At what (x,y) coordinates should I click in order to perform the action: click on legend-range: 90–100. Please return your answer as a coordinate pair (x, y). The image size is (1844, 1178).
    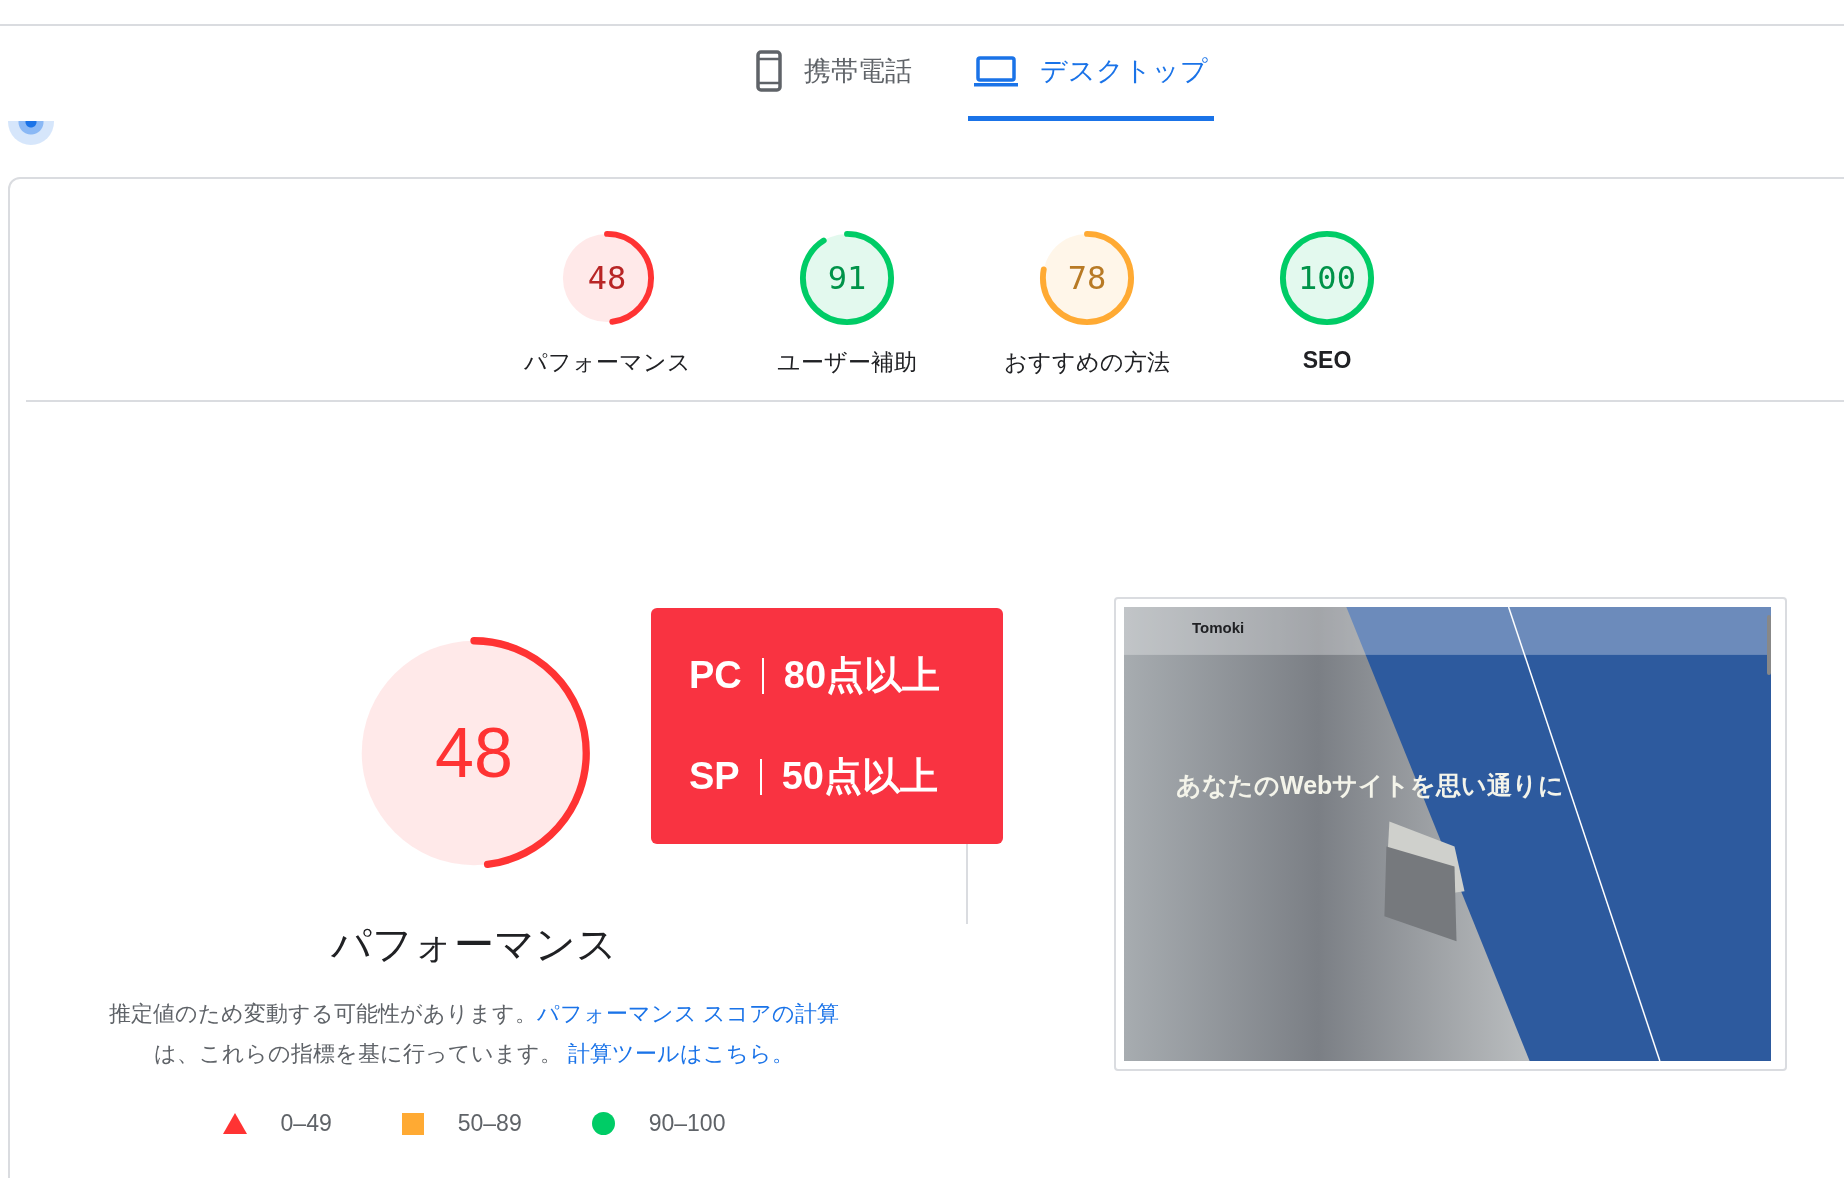
    Looking at the image, I should click on (687, 1123).